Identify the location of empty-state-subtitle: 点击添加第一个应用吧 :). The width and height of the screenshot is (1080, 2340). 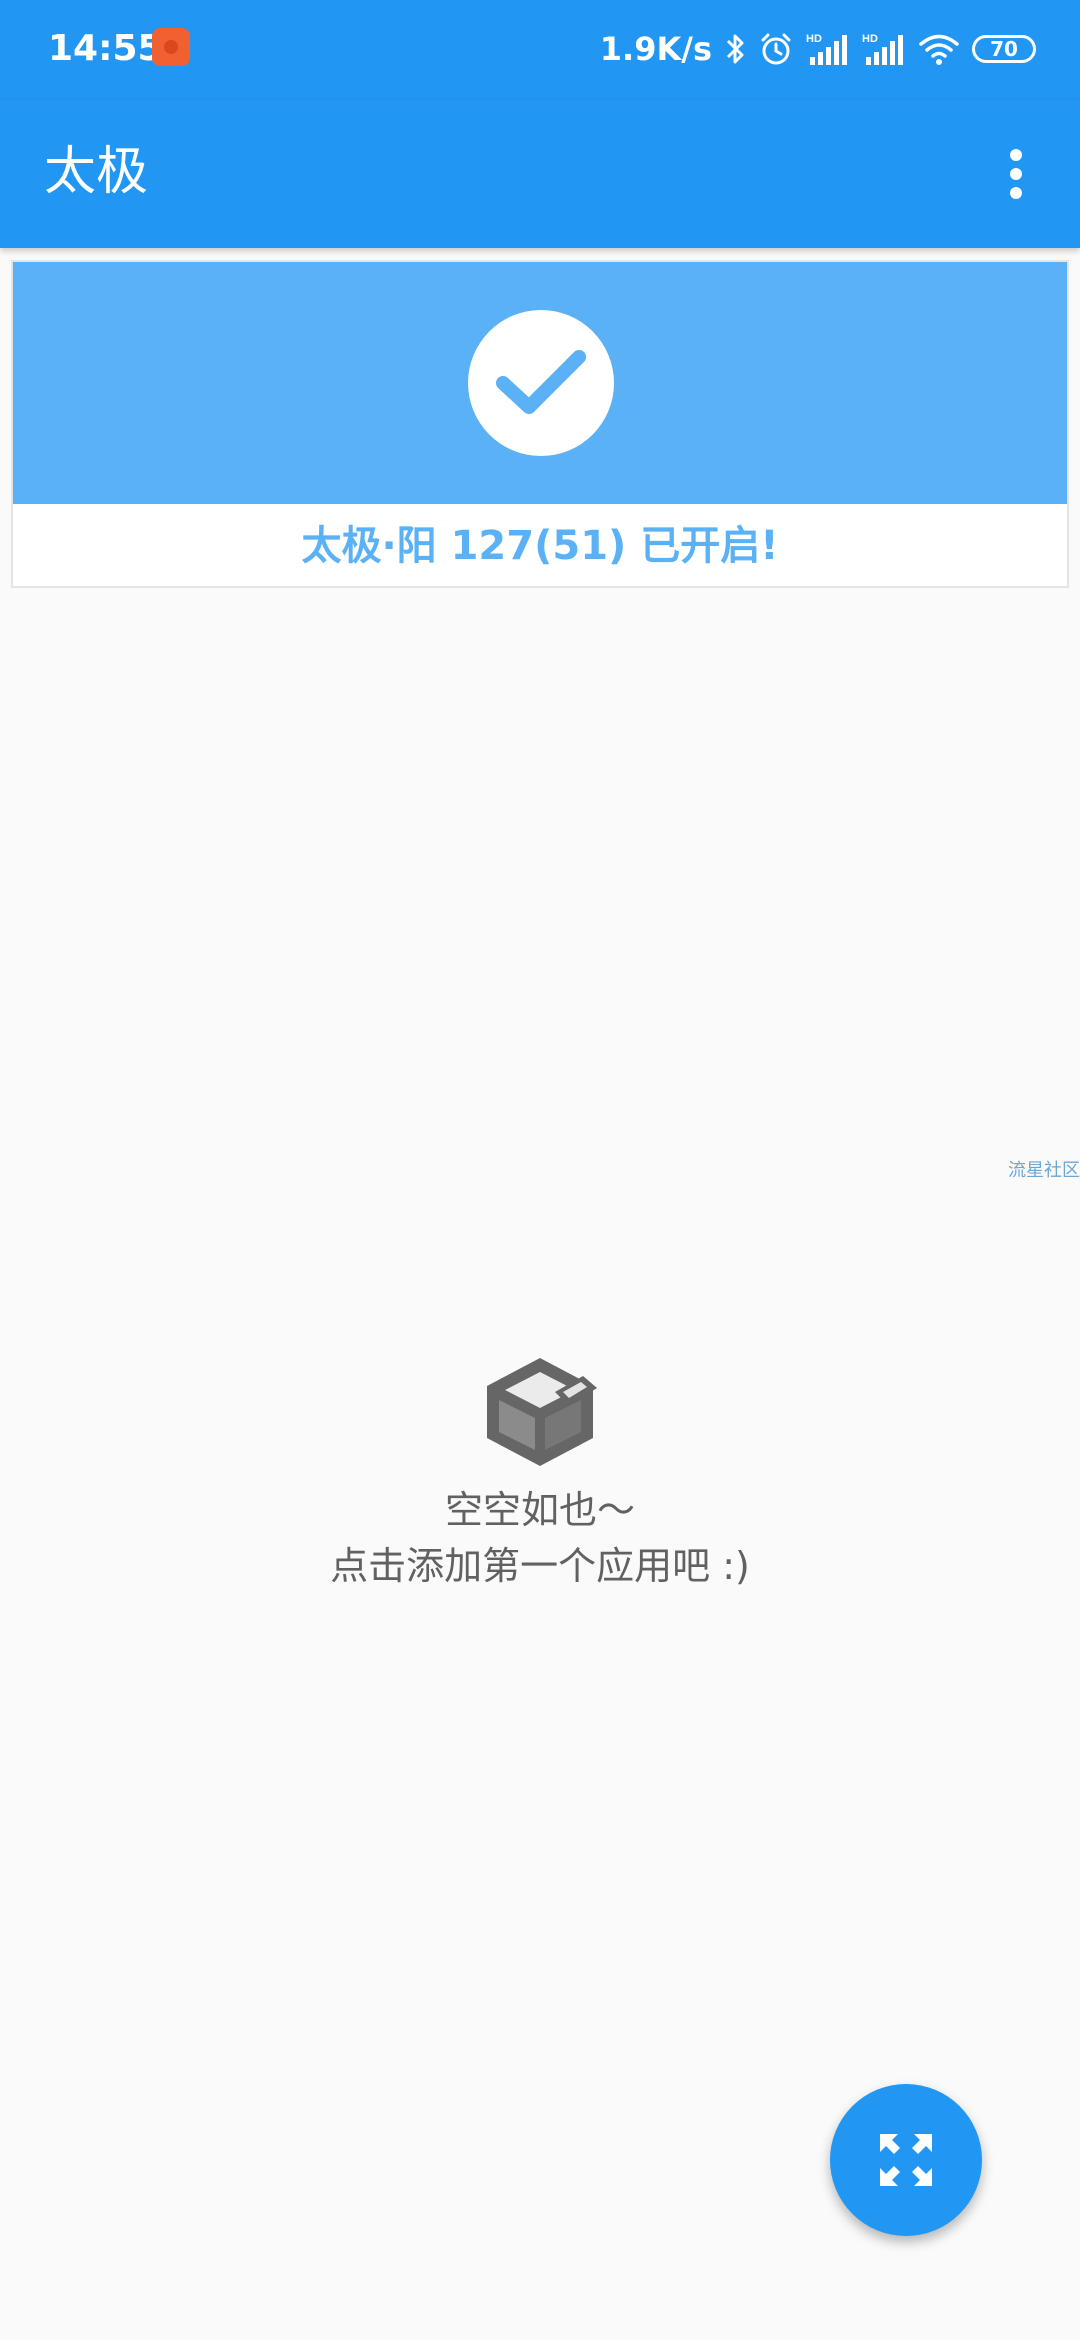
(540, 1566).